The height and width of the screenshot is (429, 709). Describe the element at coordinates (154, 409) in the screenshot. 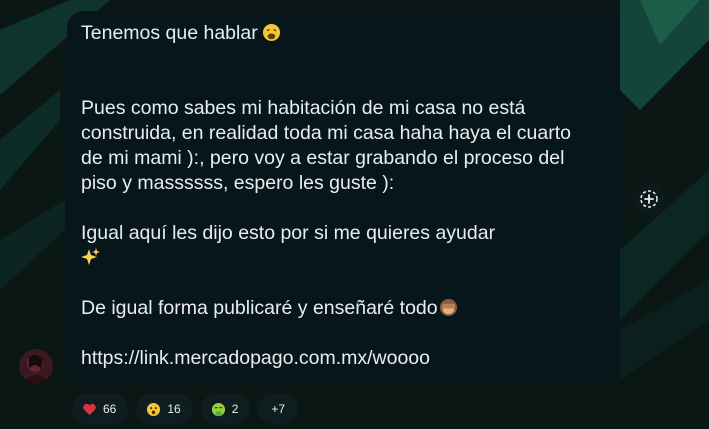

I see `astonished-face-emoji` at that location.